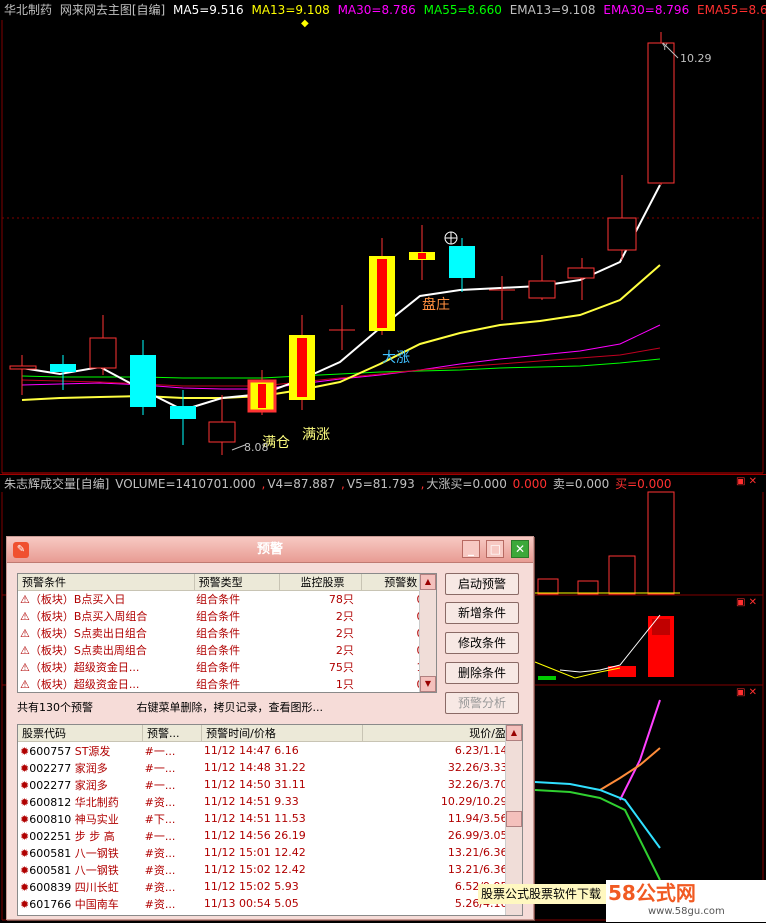 This screenshot has height=923, width=766. Describe the element at coordinates (380, 484) in the screenshot. I see `v5-readout: V5=81.793` at that location.